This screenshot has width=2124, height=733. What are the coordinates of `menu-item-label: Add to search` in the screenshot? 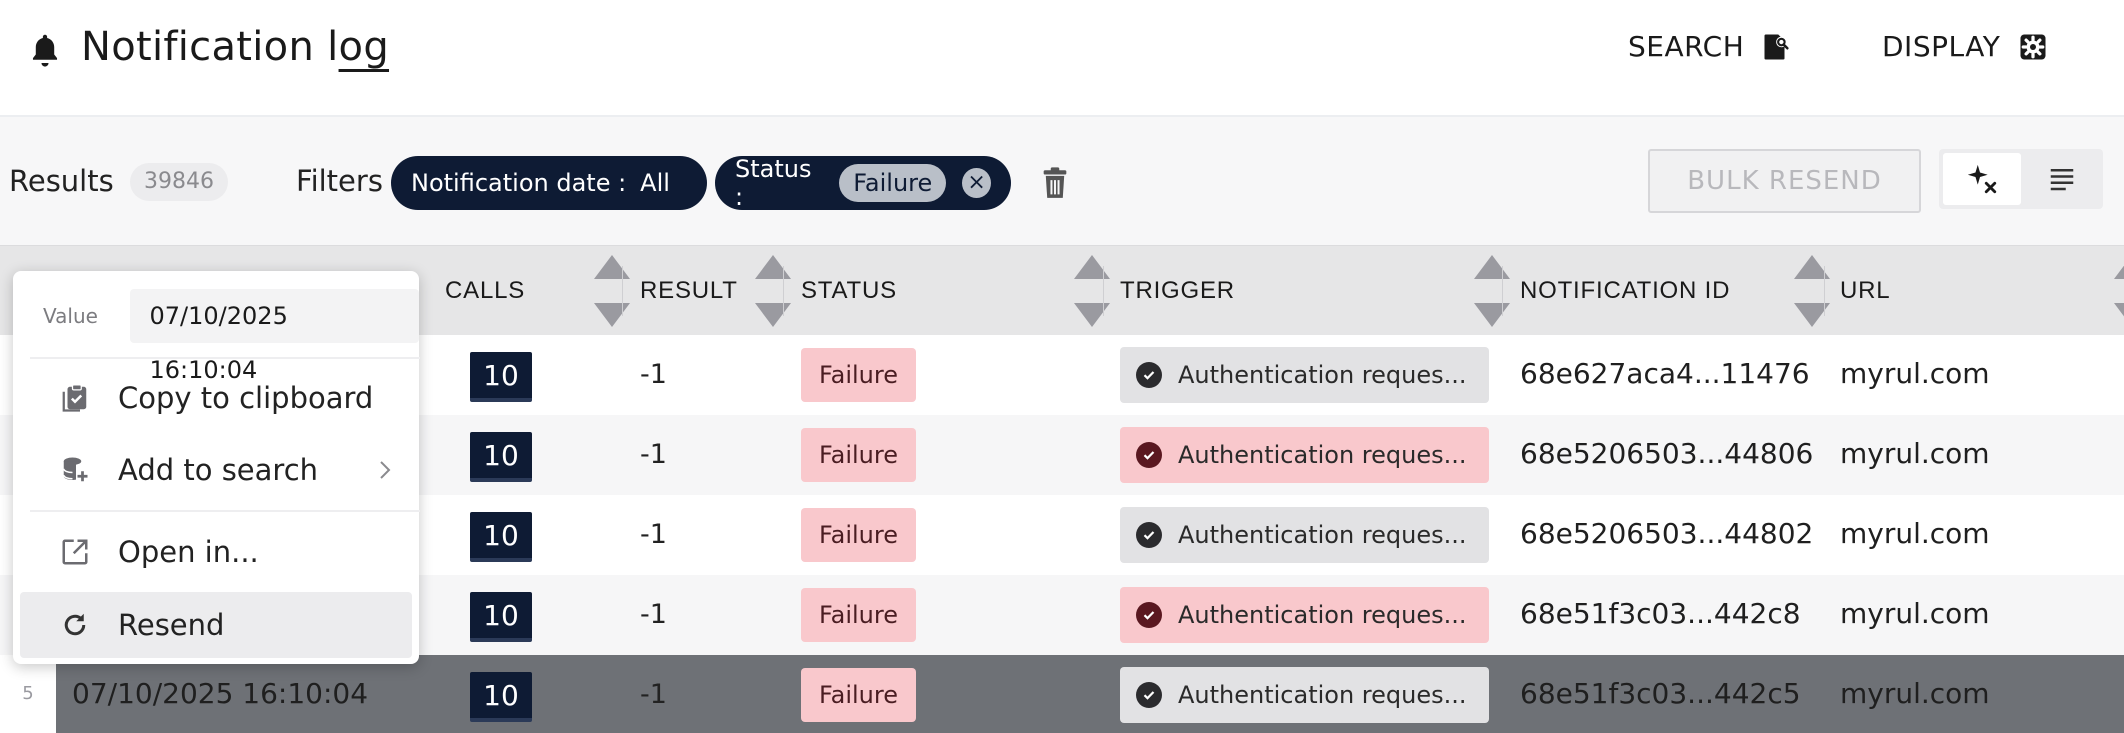 It's located at (218, 470).